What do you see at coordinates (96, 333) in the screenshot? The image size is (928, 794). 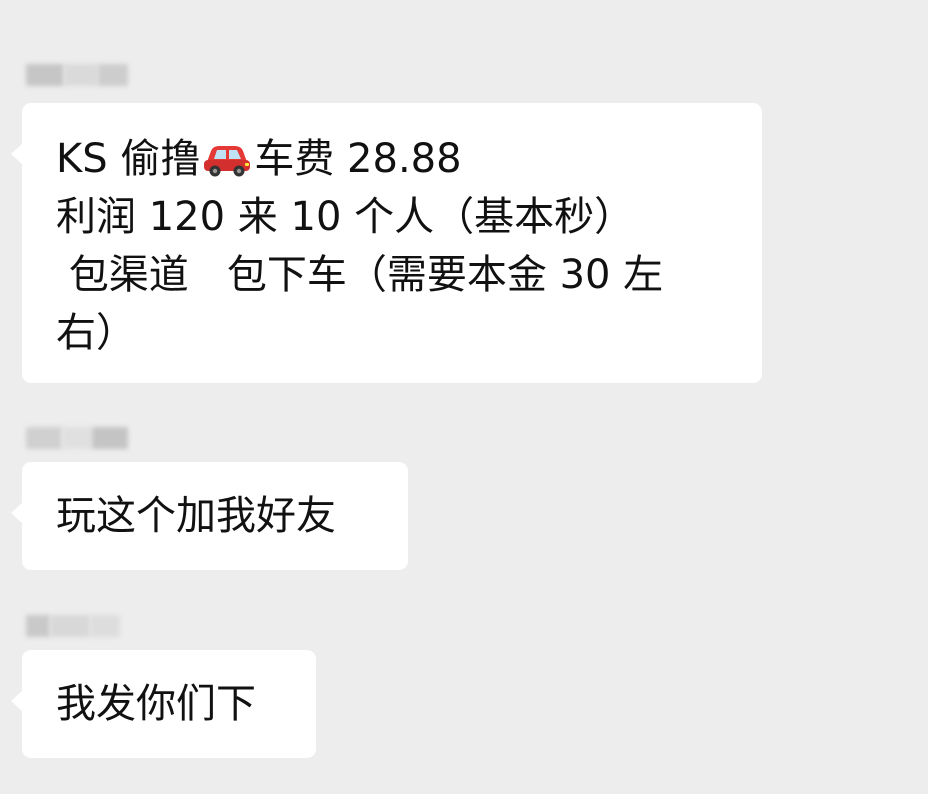 I see `message-line: 右）` at bounding box center [96, 333].